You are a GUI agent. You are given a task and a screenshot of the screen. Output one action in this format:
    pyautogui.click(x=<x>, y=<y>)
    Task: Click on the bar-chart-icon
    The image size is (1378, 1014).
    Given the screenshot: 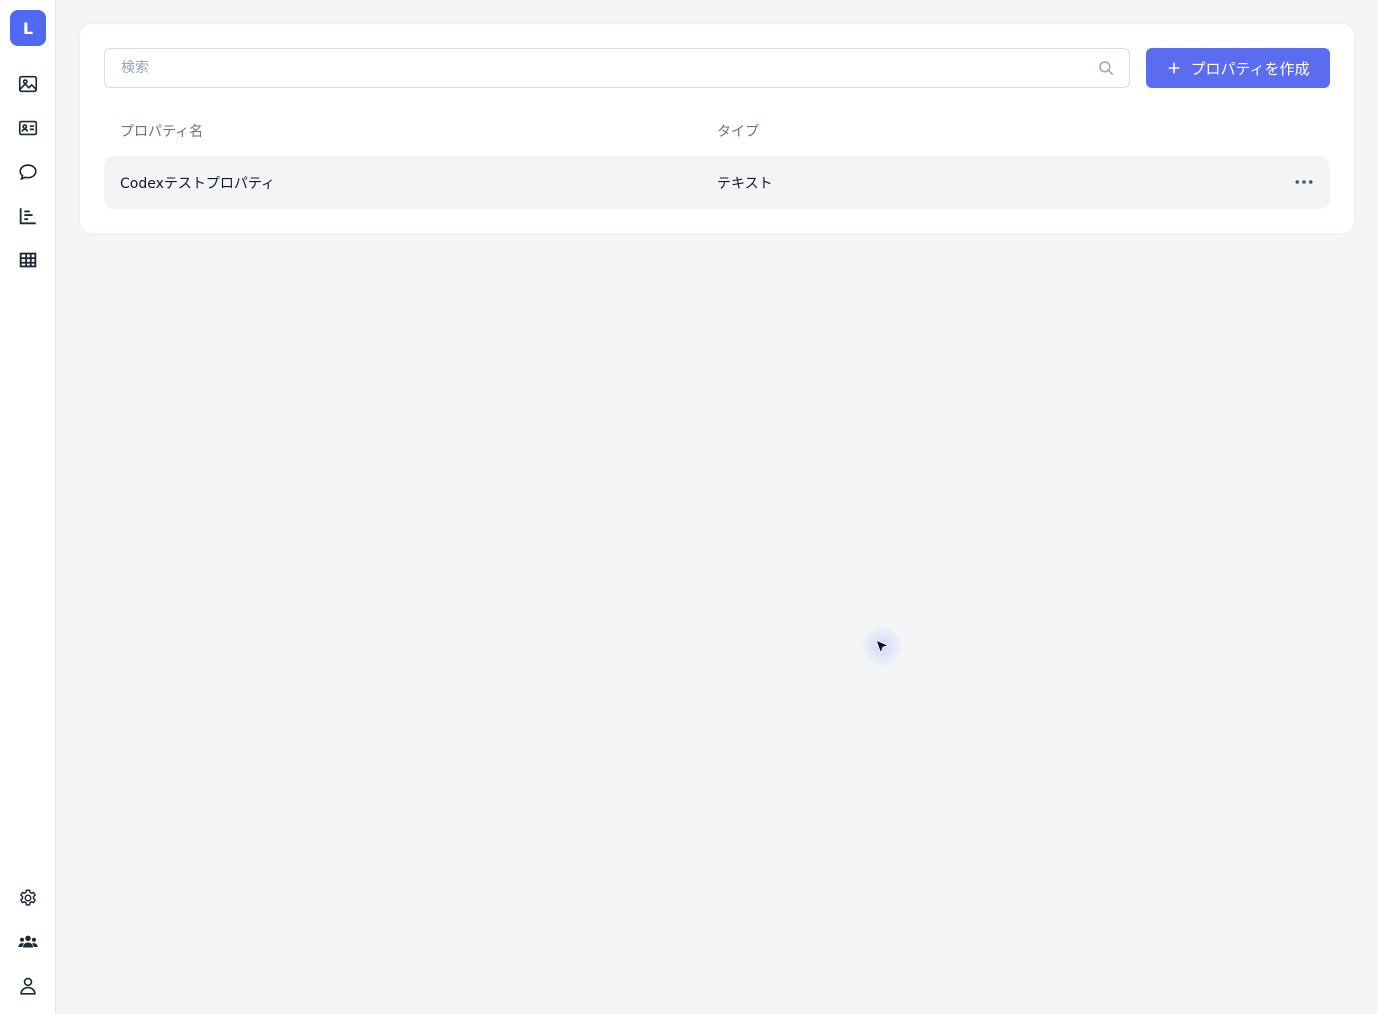 What is the action you would take?
    pyautogui.click(x=27, y=216)
    